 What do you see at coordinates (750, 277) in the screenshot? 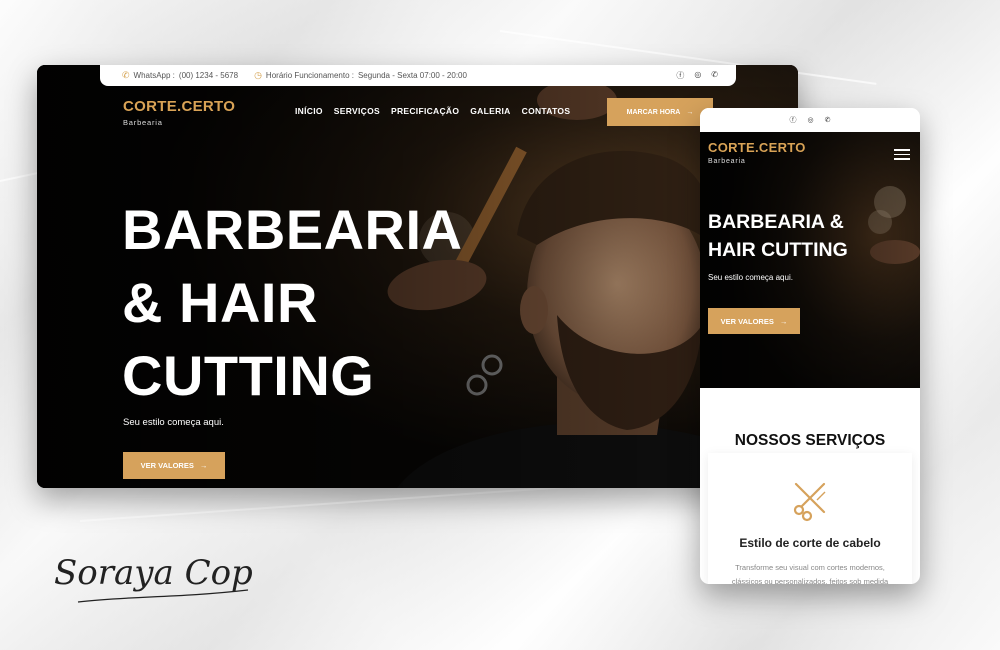
I see `mobile-hero-subtitle: Seu estilo começa aqui.` at bounding box center [750, 277].